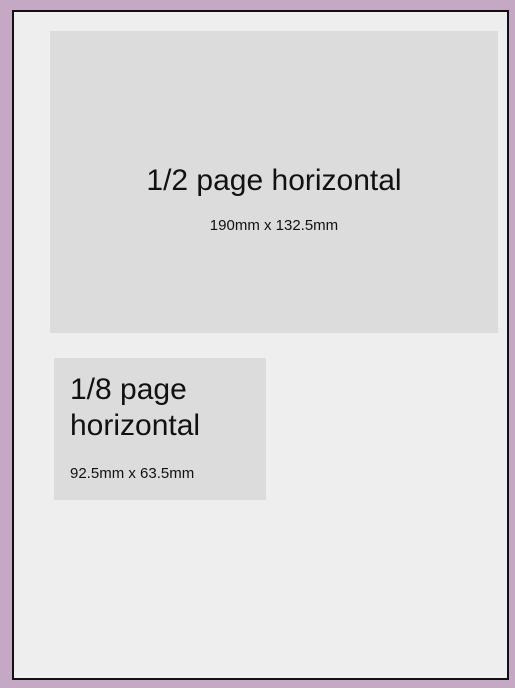  What do you see at coordinates (135, 407) in the screenshot?
I see `ad-eighth-horizontal-label: 1/8 page horizontal` at bounding box center [135, 407].